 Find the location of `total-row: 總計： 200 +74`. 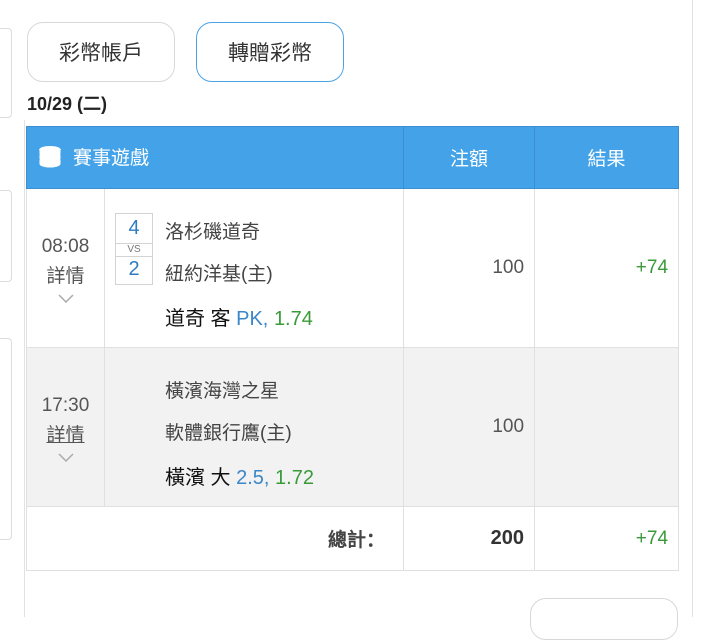

total-row: 總計： 200 +74 is located at coordinates (352, 538).